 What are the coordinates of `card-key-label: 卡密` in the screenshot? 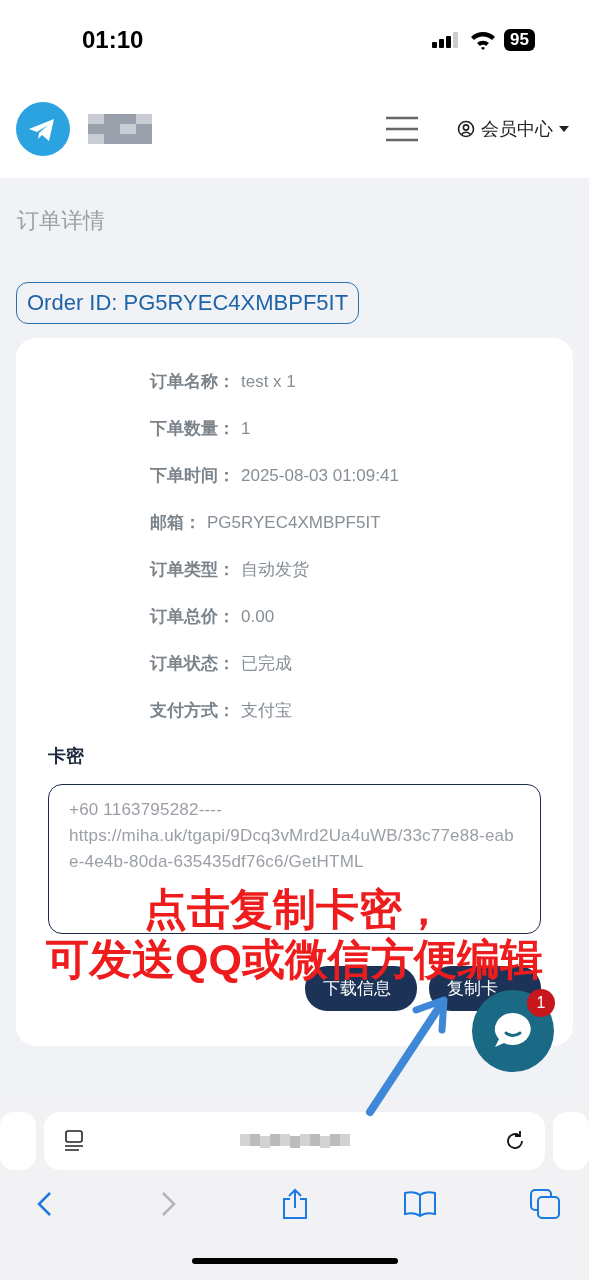 It's located at (66, 756).